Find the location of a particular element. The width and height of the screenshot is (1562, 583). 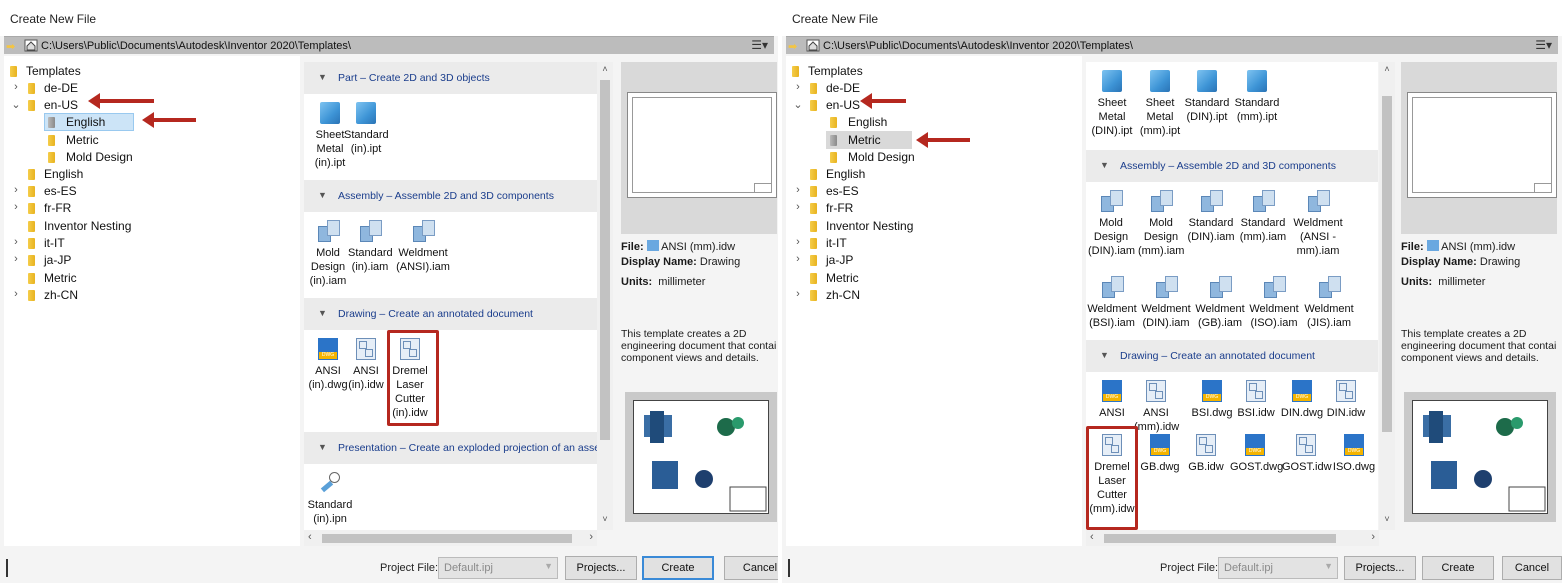

template-tile: DWG BSI.dwg is located at coordinates (1212, 400).